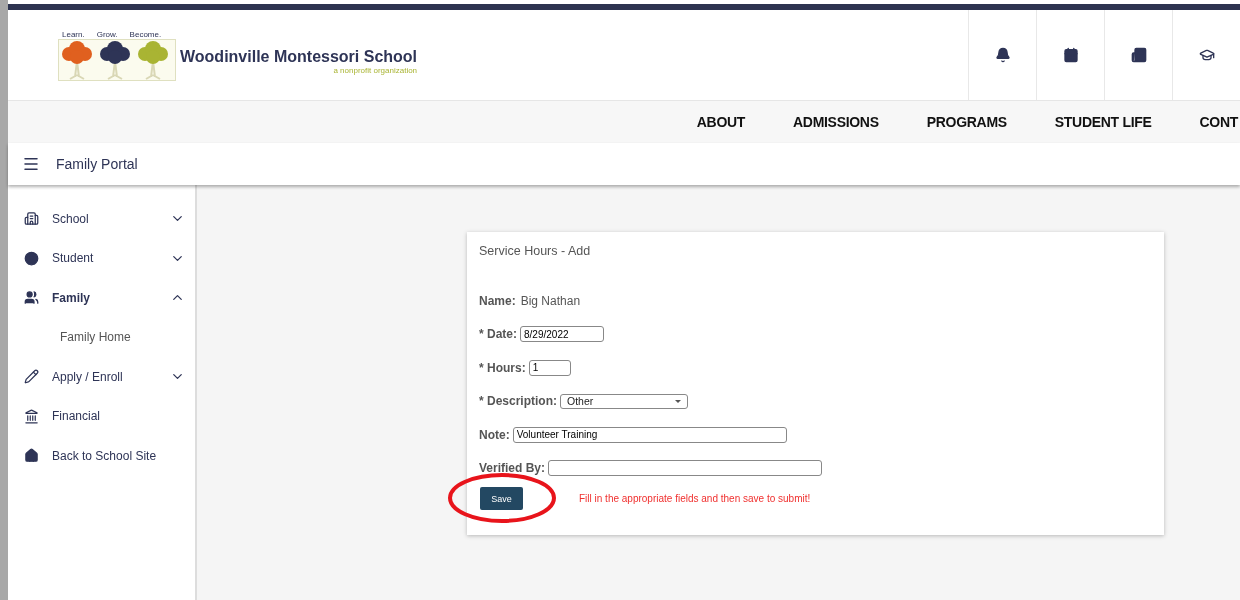 The image size is (1240, 600). I want to click on field-label: Verified By:, so click(512, 468).